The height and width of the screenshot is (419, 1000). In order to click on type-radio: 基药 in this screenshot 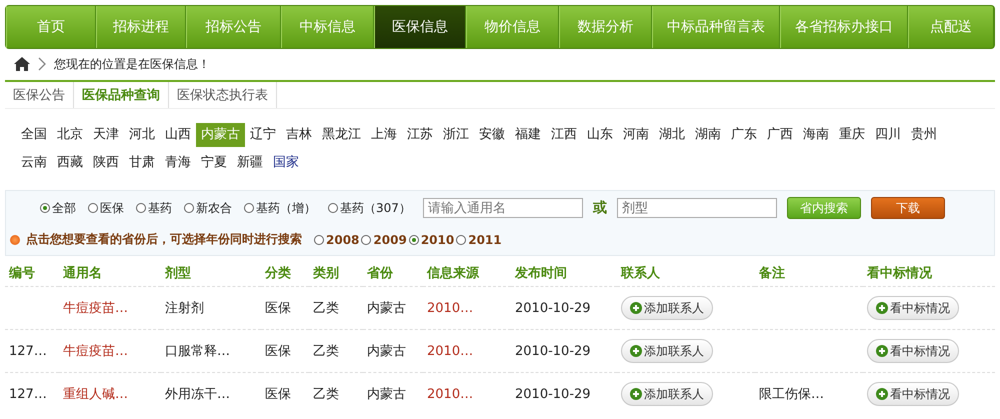, I will do `click(154, 208)`.